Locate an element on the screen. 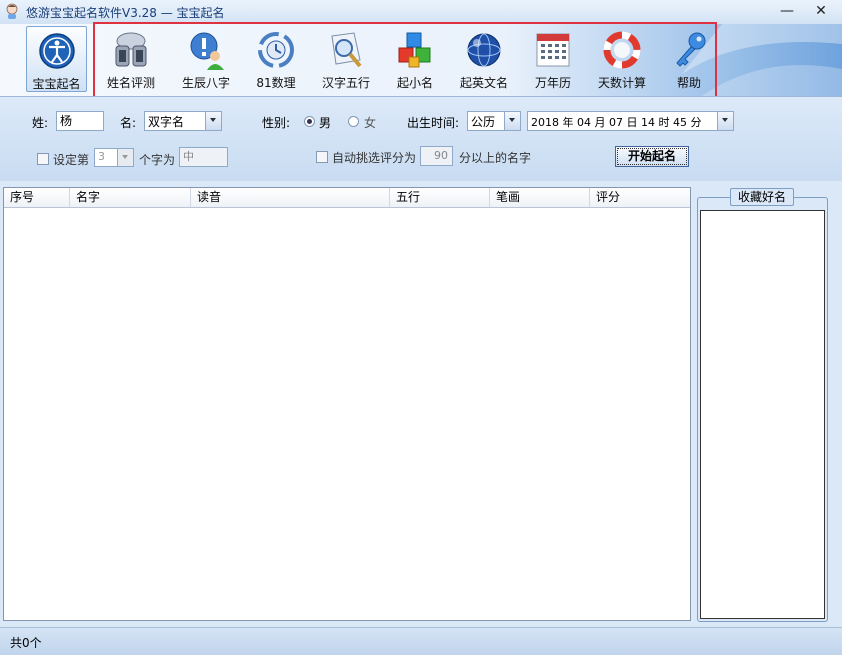 Image resolution: width=842 pixels, height=655 pixels. fix-char-position-value: 3 is located at coordinates (101, 156).